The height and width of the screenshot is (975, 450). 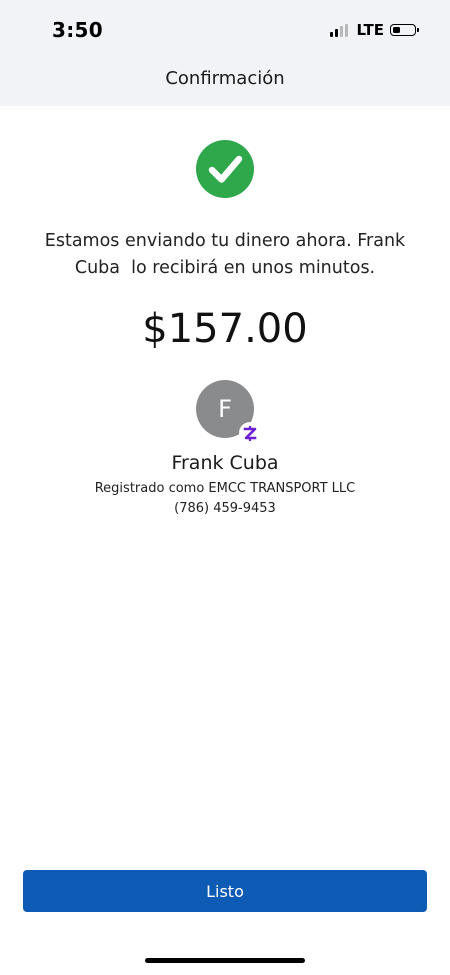 What do you see at coordinates (225, 891) in the screenshot?
I see `done-button: Listo` at bounding box center [225, 891].